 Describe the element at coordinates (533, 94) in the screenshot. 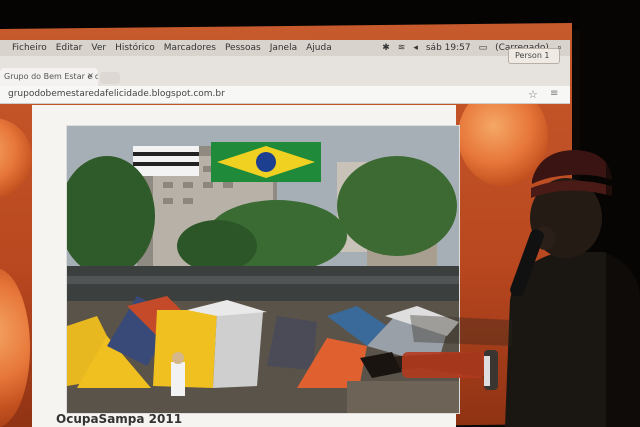

I see `star-icon: ☆` at that location.